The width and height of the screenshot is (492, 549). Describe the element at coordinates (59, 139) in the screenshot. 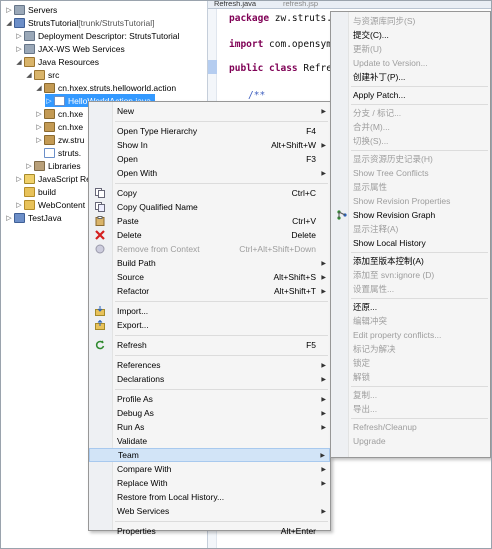

I see `tree-item-package-4: ▷ zw.stru` at that location.